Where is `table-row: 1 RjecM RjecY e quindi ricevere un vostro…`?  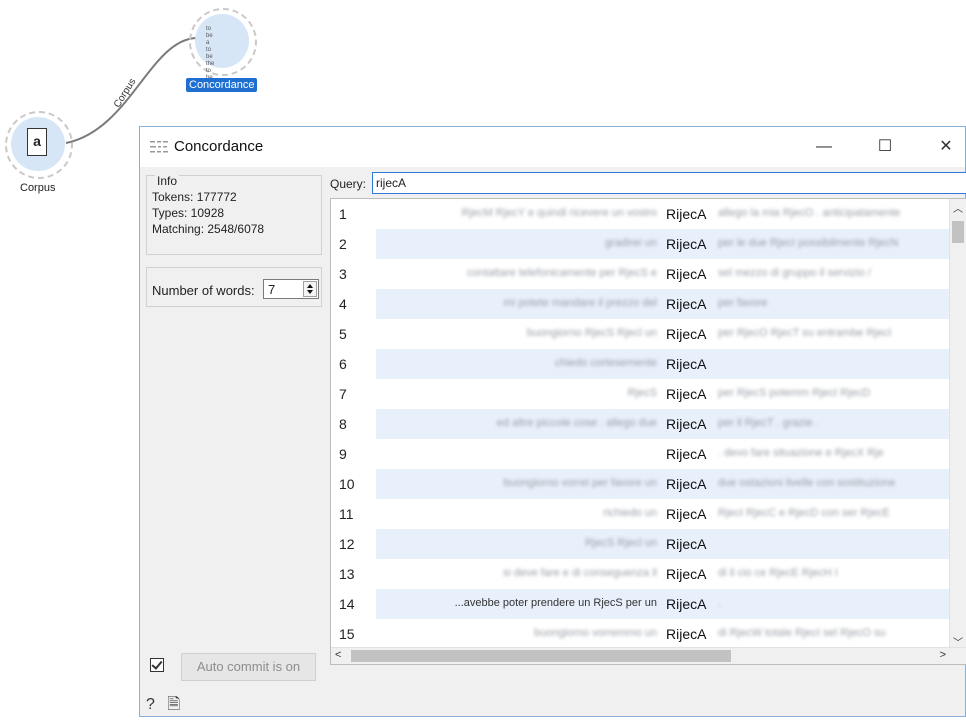
table-row: 1 RjecM RjecY e quindi ricevere un vostro… is located at coordinates (641, 214).